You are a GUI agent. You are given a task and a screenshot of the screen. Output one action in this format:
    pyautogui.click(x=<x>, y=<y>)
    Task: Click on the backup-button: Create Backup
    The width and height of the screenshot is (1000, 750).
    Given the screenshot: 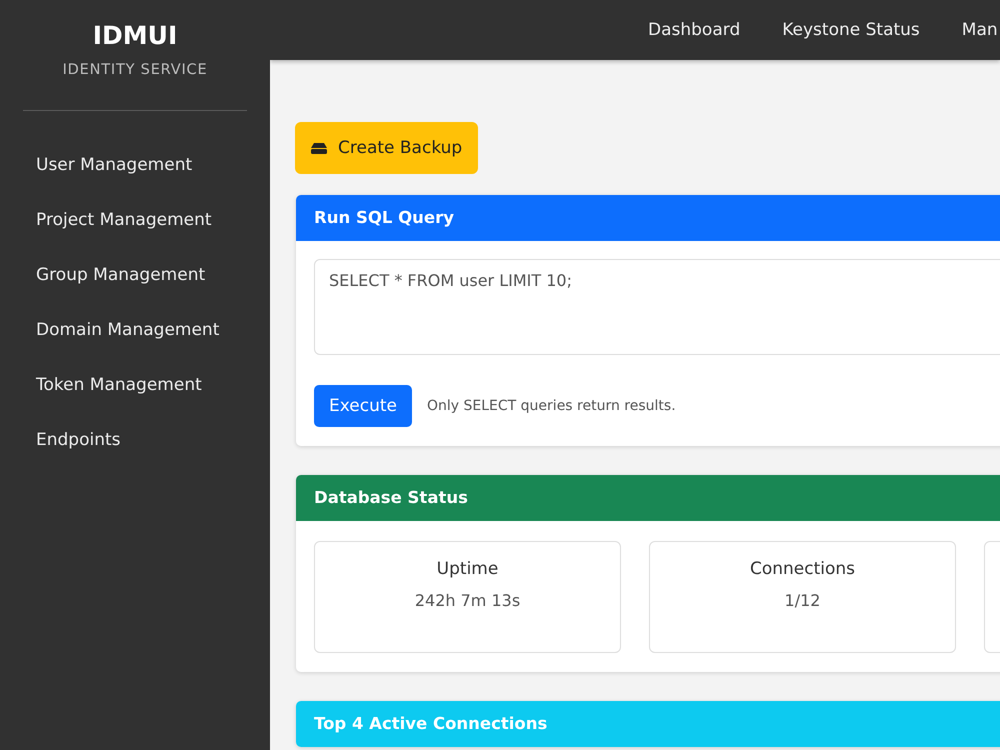 What is the action you would take?
    pyautogui.click(x=386, y=148)
    